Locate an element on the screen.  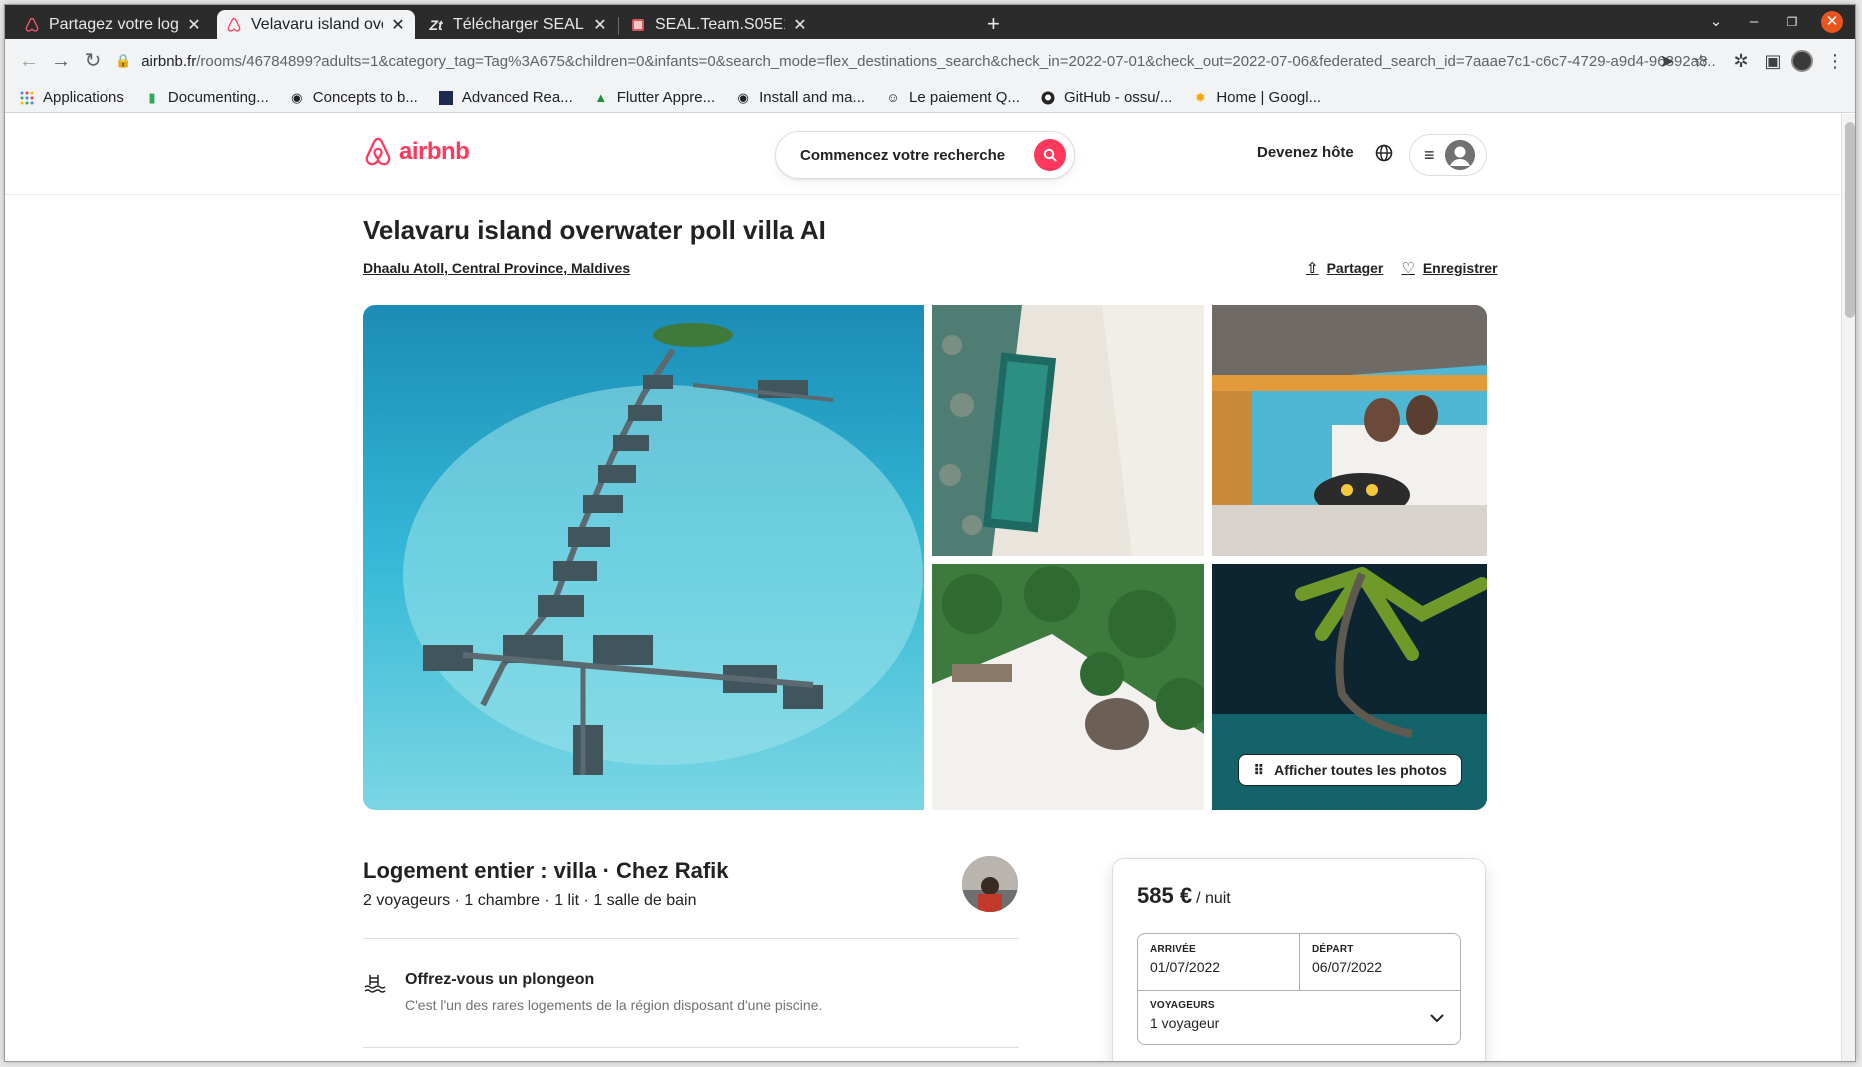
face-icon: ☺ is located at coordinates (893, 97).